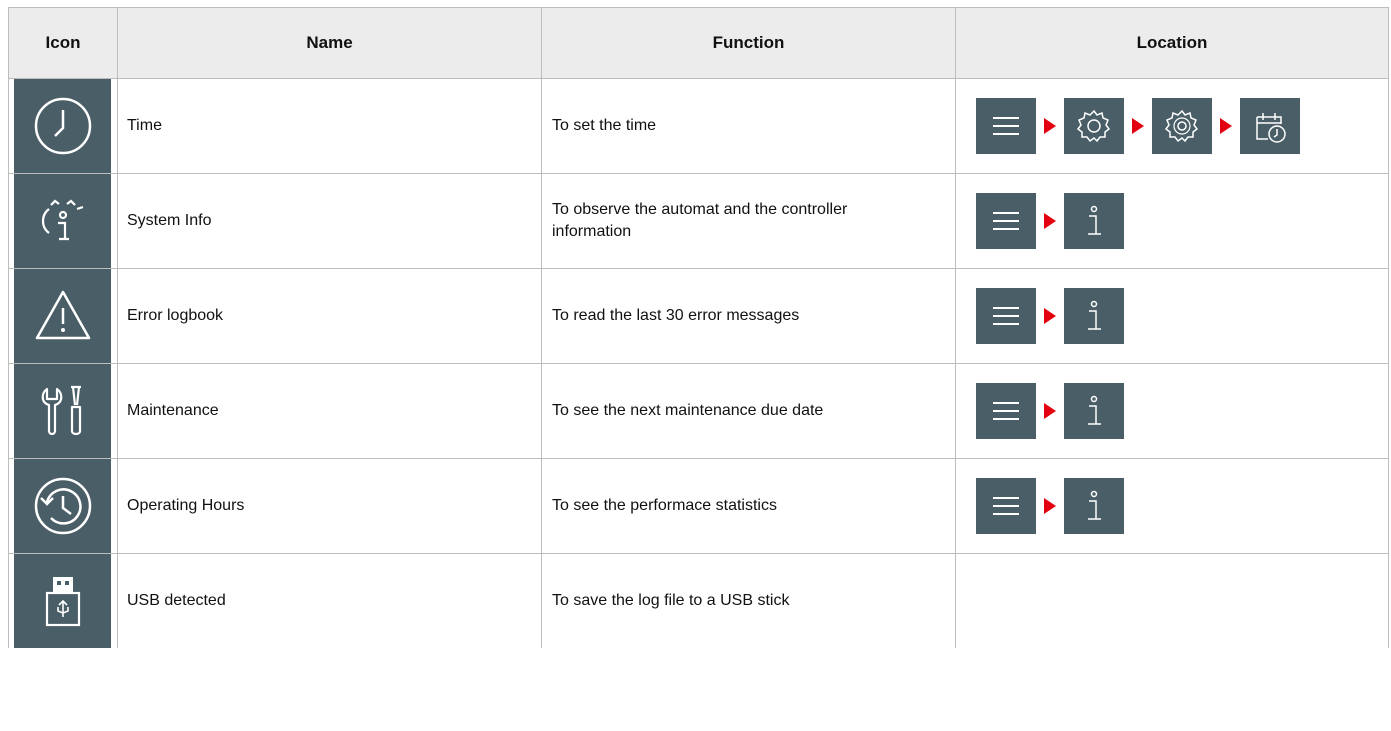 This screenshot has height=731, width=1391. Describe the element at coordinates (329, 506) in the screenshot. I see `row-name: Operating Hours` at that location.